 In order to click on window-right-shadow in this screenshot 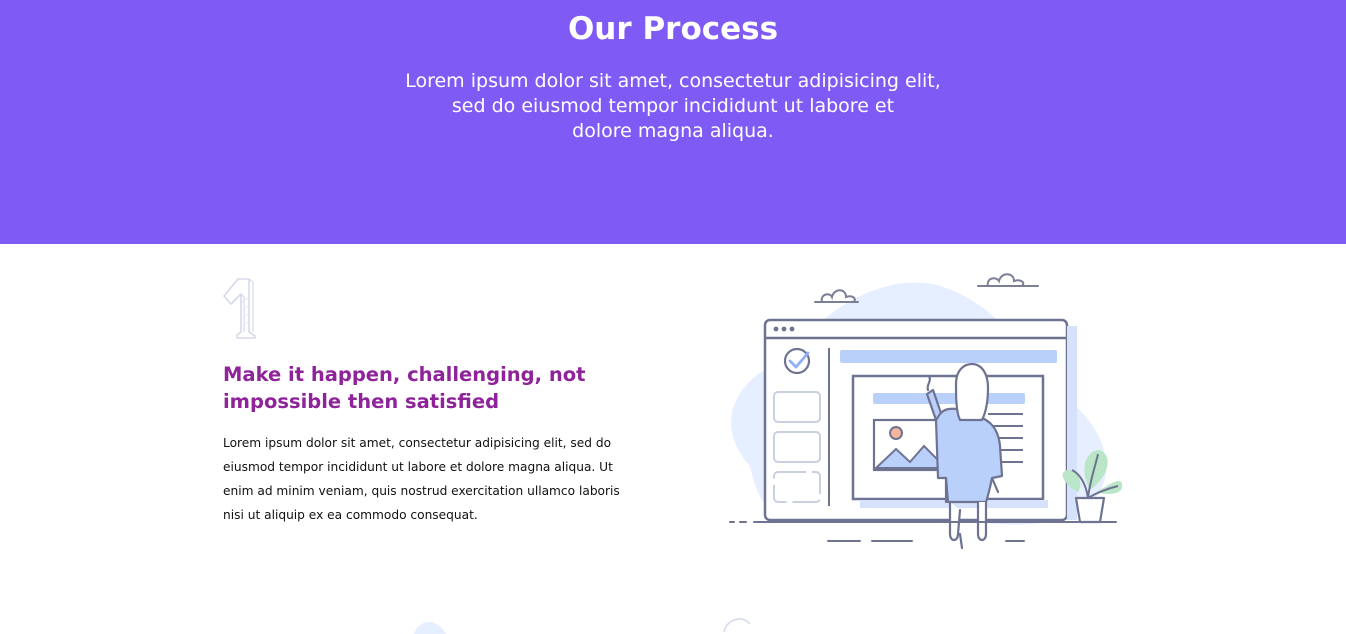, I will do `click(1072, 423)`.